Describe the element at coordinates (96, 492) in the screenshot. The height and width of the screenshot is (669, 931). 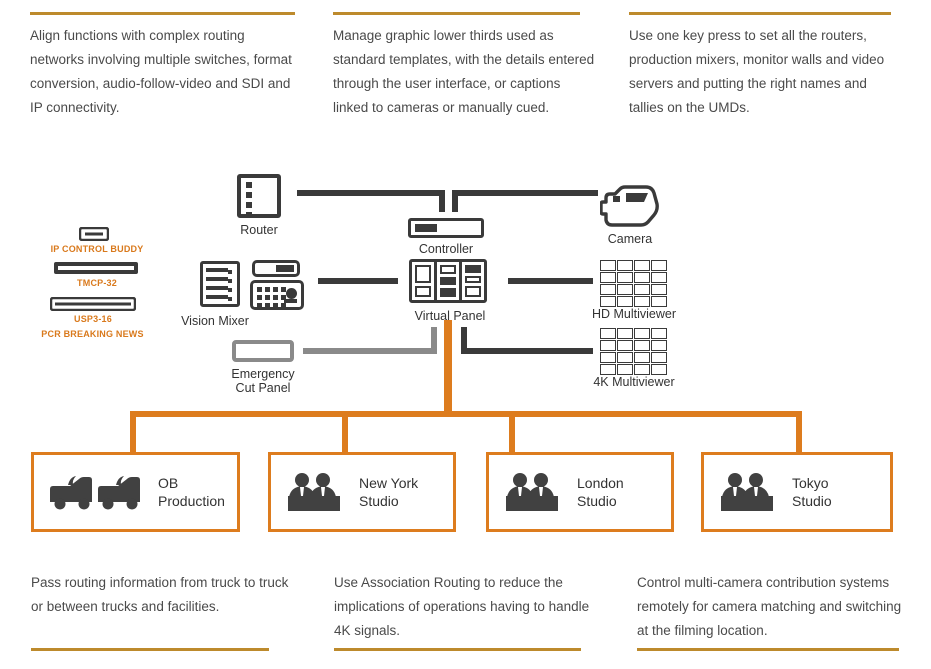
I see `ob-truck-icon` at that location.